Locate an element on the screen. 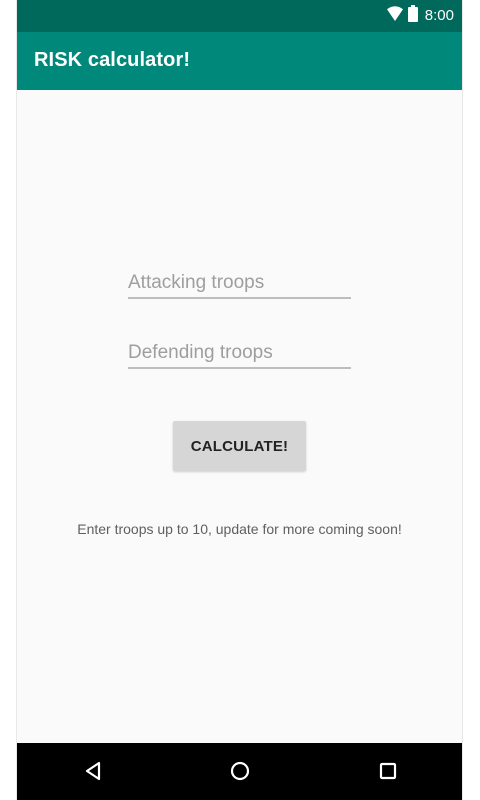 The width and height of the screenshot is (480, 800). status-time: 8:00 is located at coordinates (439, 15).